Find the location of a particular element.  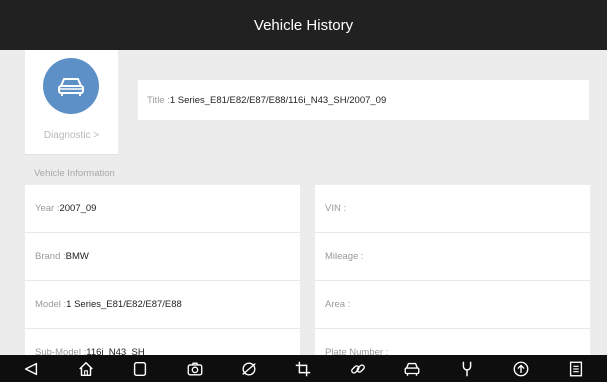

recent-apps-icon is located at coordinates (140, 369).